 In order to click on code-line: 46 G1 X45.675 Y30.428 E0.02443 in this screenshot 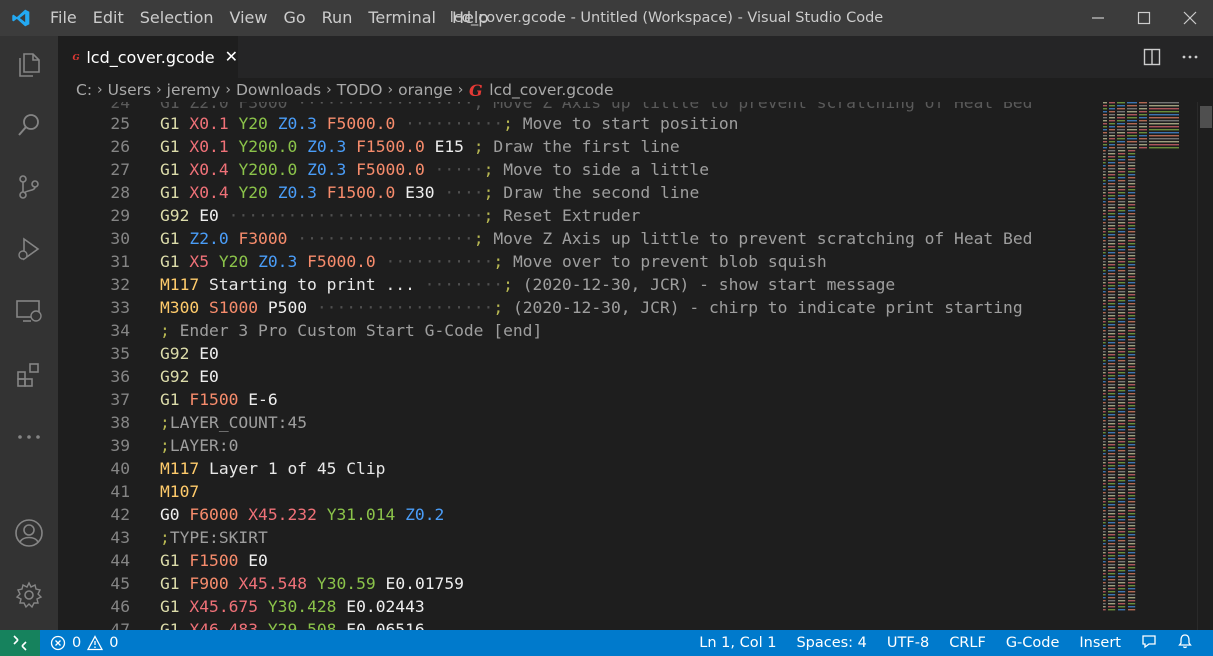, I will do `click(578, 606)`.